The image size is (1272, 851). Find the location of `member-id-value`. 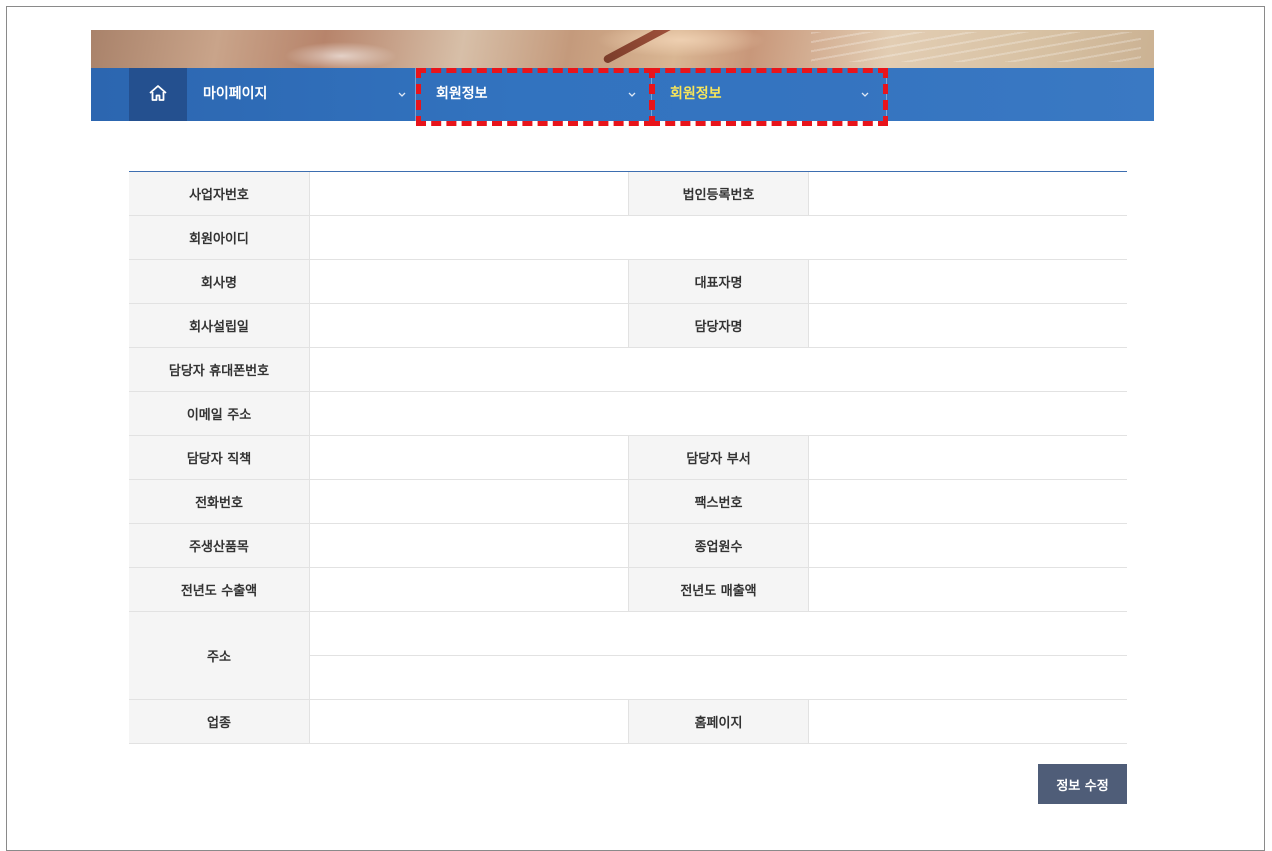

member-id-value is located at coordinates (718, 237).